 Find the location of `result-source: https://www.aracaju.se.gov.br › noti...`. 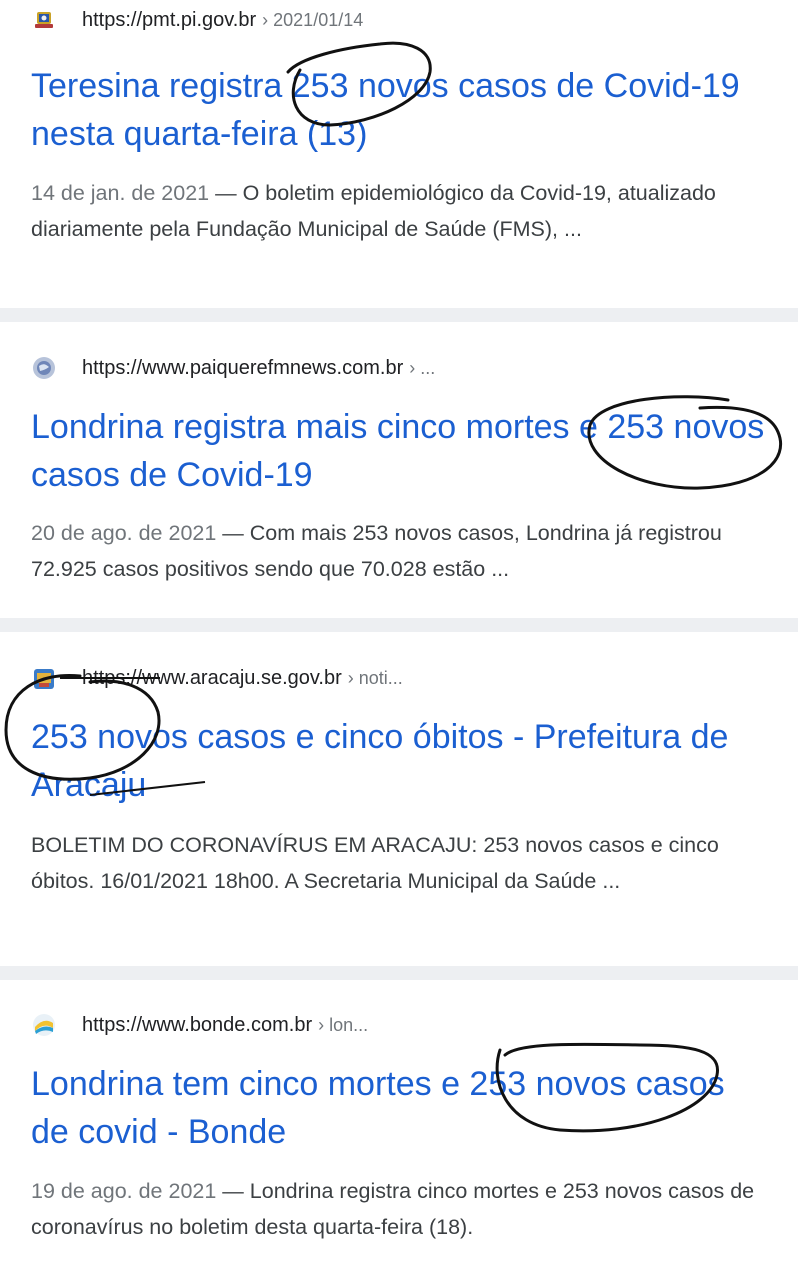

result-source: https://www.aracaju.se.gov.br › noti... is located at coordinates (399, 678).